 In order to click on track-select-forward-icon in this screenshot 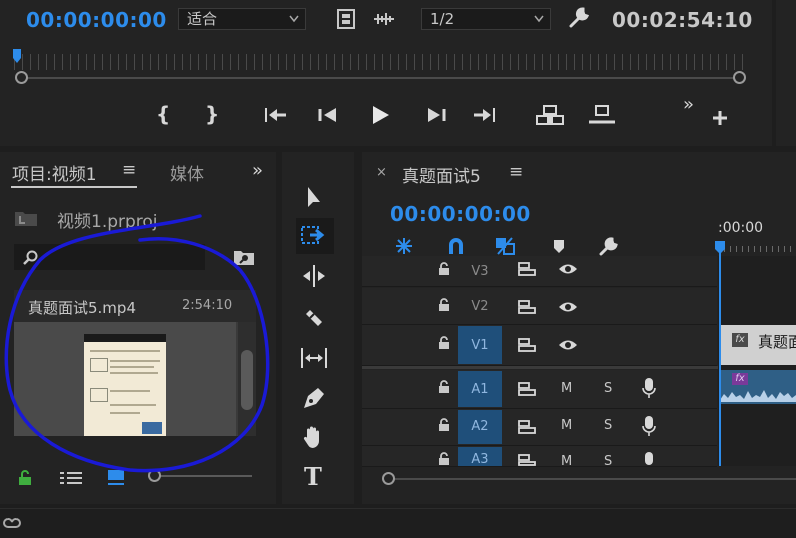, I will do `click(314, 236)`.